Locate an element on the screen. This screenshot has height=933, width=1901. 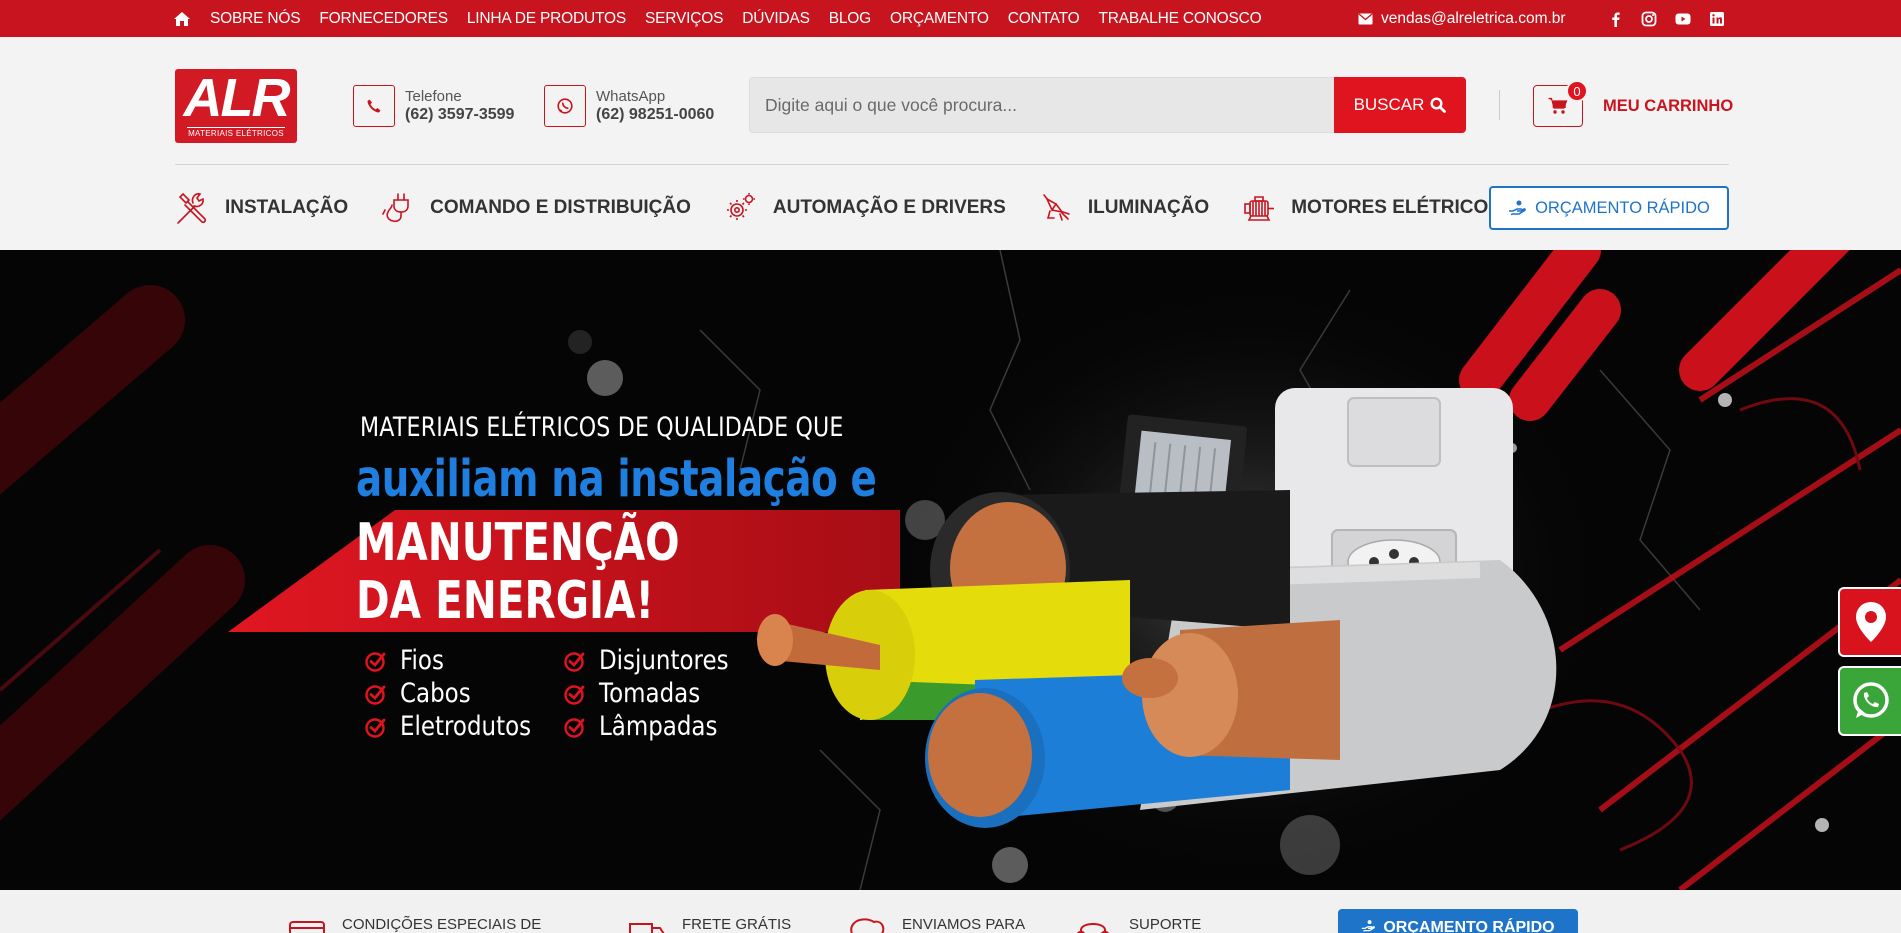
category-label: INSTALAÇÃO is located at coordinates (287, 207).